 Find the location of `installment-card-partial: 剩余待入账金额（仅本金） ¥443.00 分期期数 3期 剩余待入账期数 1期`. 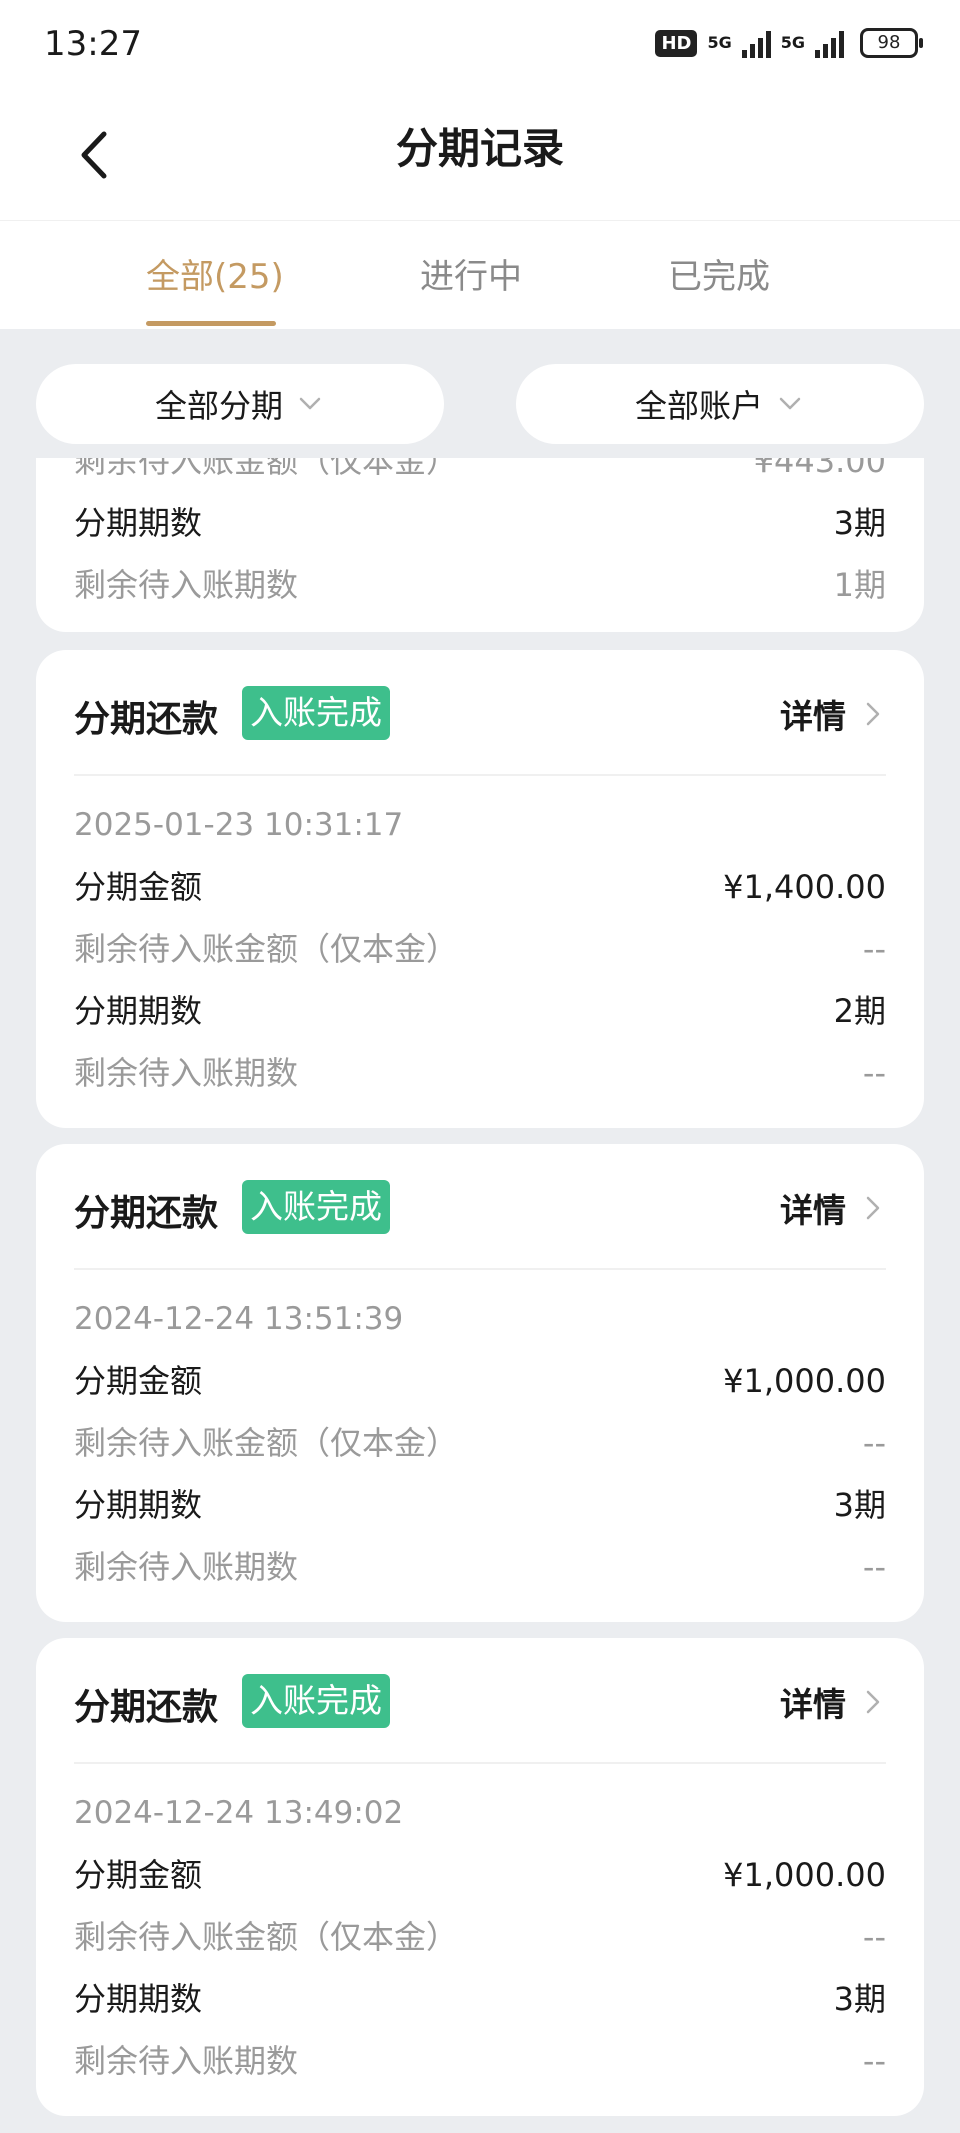

installment-card-partial: 剩余待入账金额（仅本金） ¥443.00 分期期数 3期 剩余待入账期数 1期 is located at coordinates (480, 545).